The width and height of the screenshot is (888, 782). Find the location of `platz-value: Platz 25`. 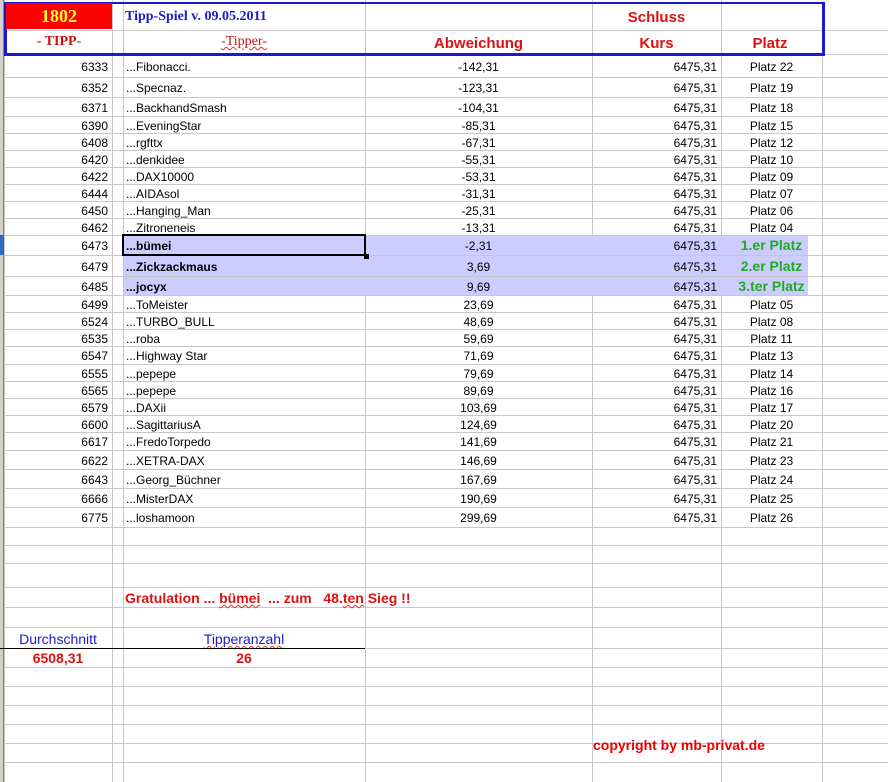

platz-value: Platz 25 is located at coordinates (771, 499).